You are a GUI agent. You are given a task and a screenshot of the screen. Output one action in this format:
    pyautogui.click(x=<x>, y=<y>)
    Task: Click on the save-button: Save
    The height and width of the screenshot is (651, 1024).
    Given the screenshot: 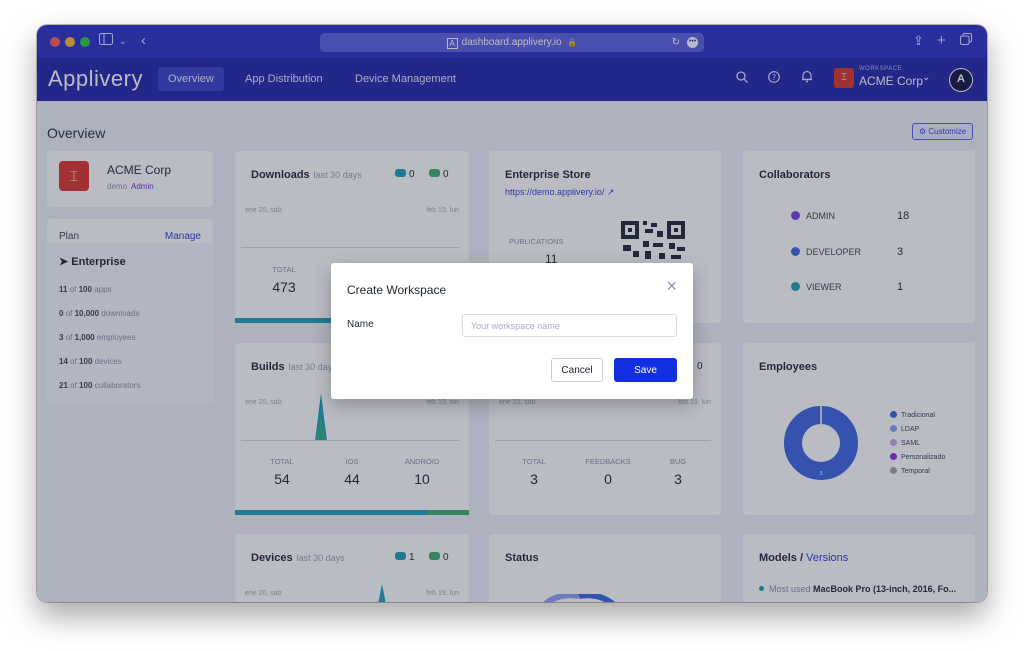 What is the action you would take?
    pyautogui.click(x=645, y=370)
    